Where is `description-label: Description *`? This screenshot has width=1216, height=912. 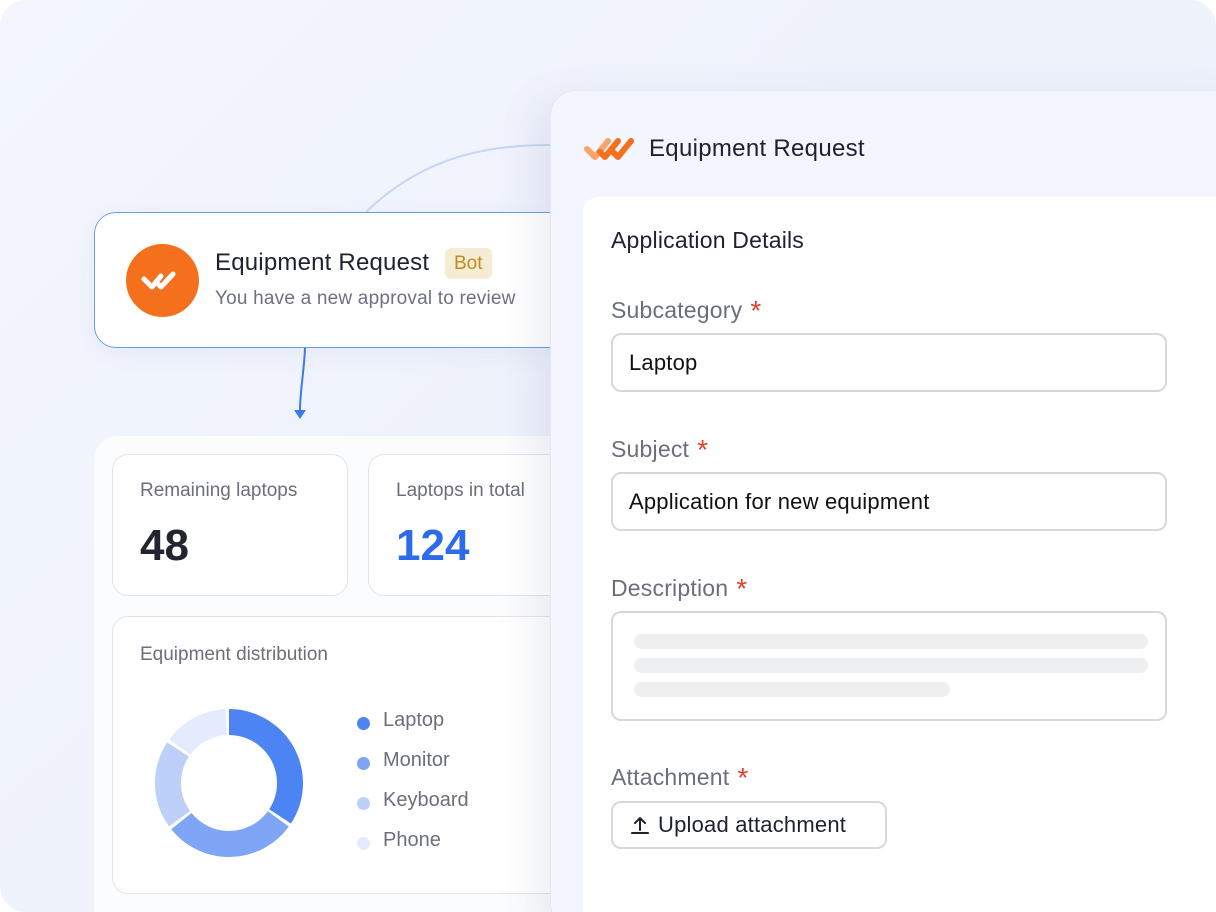 description-label: Description * is located at coordinates (679, 587).